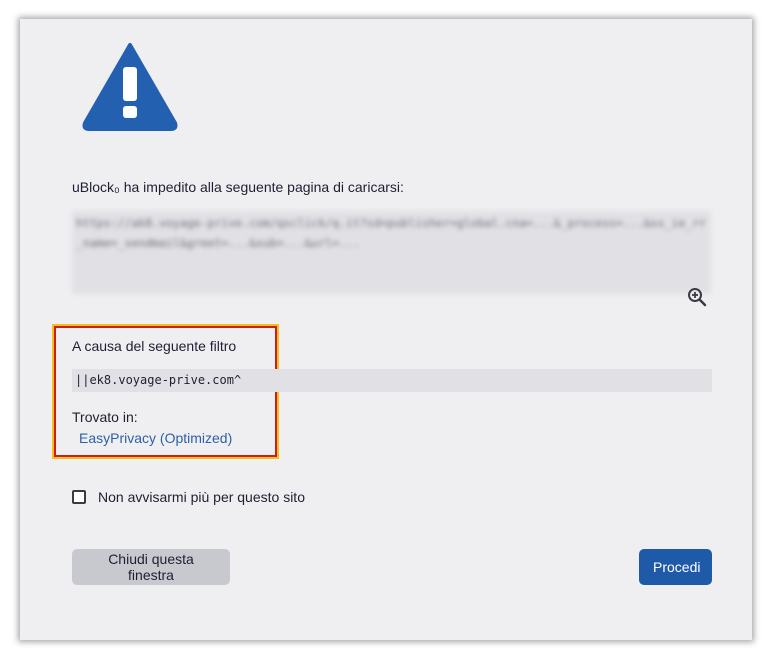 The width and height of the screenshot is (772, 660). I want to click on dont-warn-label: Non avvisarmi più per questo sito, so click(201, 497).